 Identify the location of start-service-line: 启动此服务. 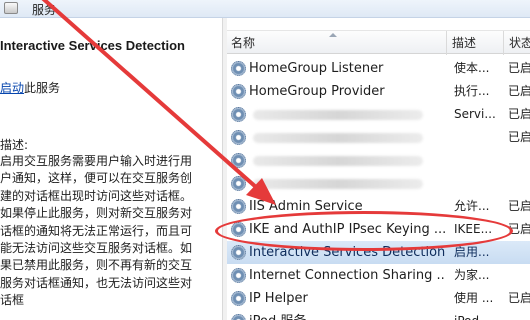
(30, 87).